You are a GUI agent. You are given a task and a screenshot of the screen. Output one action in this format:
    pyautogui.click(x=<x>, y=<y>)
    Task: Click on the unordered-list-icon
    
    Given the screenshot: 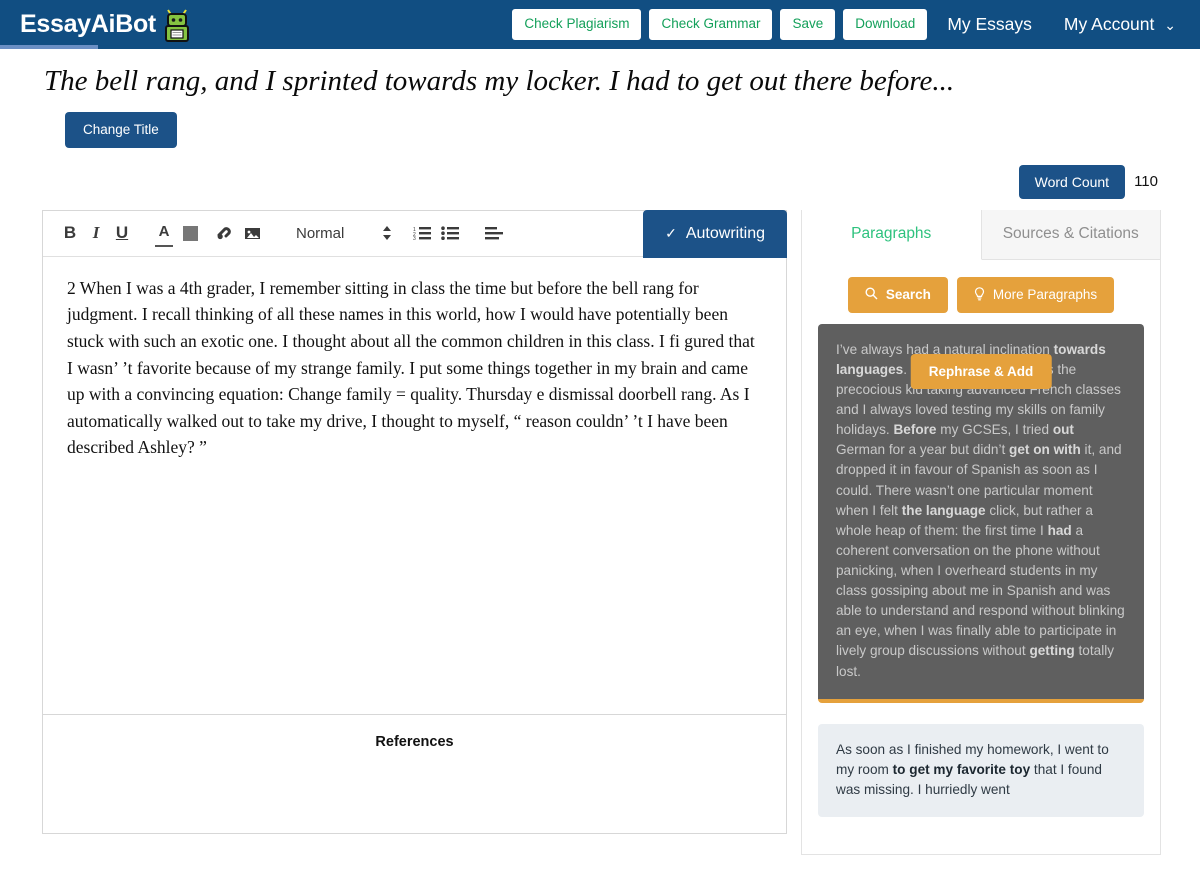 What is the action you would take?
    pyautogui.click(x=450, y=233)
    